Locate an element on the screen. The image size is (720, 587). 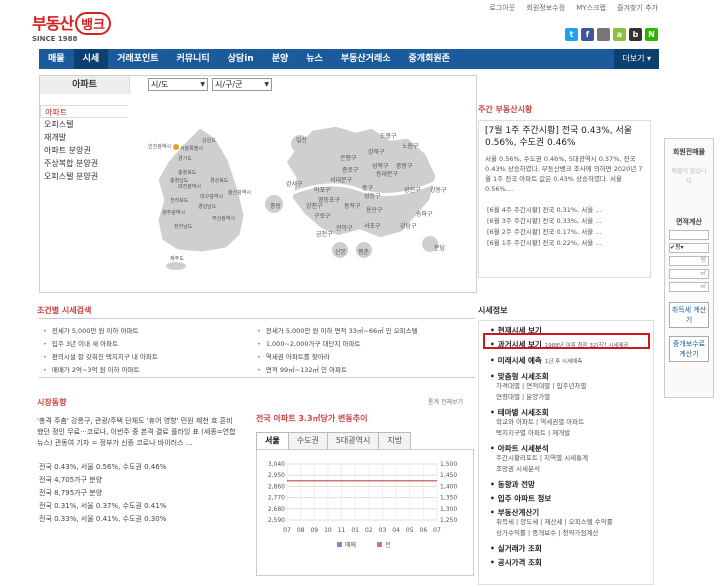
market-section-2: 미래시세 예측1년 후 시세예측 is located at coordinates (571, 361).